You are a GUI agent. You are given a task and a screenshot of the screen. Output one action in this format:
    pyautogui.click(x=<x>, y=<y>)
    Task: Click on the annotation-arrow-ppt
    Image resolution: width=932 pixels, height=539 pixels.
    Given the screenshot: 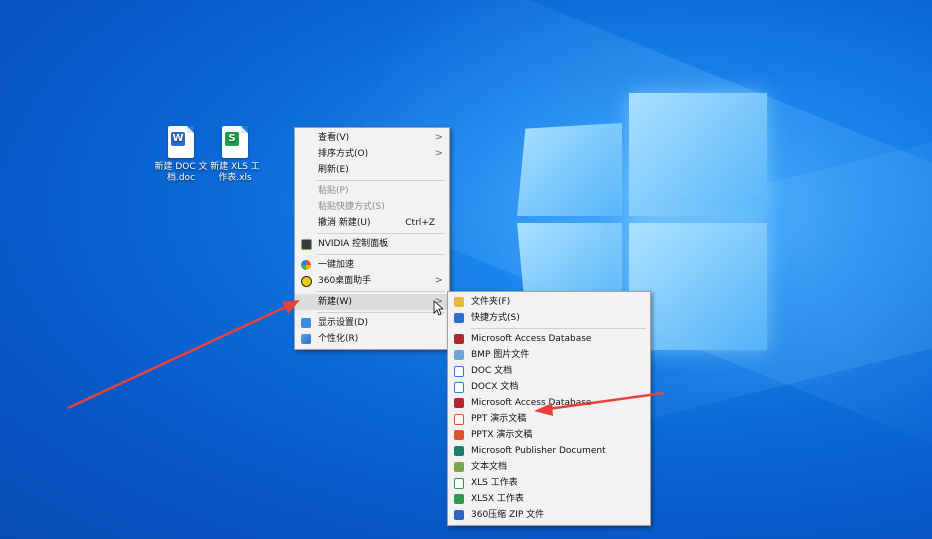 What is the action you would take?
    pyautogui.click(x=606, y=401)
    